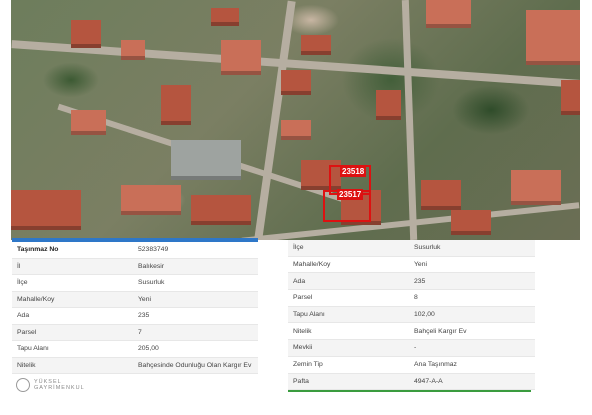 This screenshot has height=415, width=592. I want to click on field-value: 205,00, so click(148, 349).